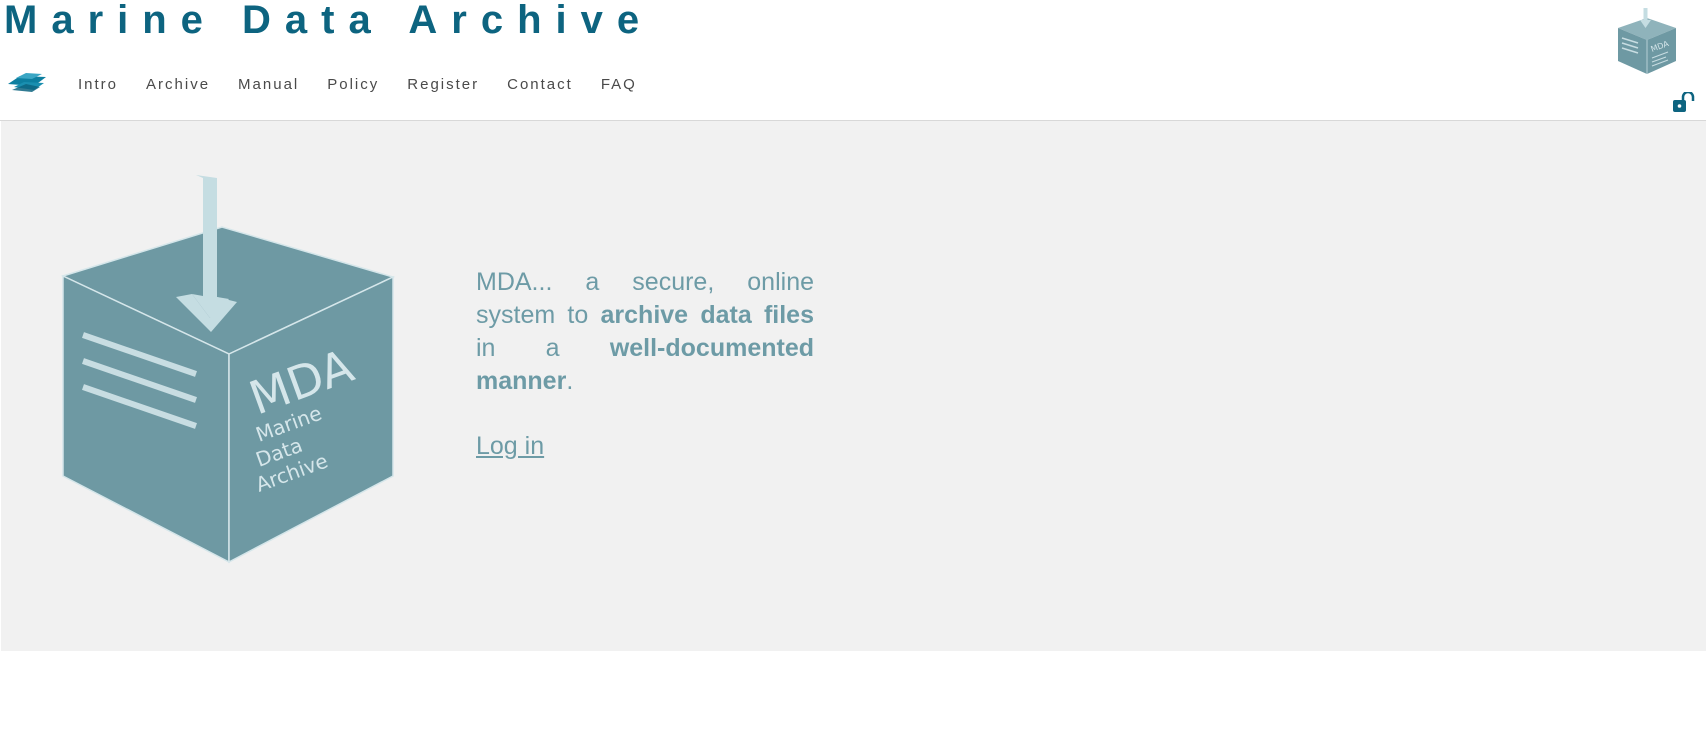 The height and width of the screenshot is (752, 1706). I want to click on mda-archive-box-illustration: MDA Marine Data Archive, so click(228, 369).